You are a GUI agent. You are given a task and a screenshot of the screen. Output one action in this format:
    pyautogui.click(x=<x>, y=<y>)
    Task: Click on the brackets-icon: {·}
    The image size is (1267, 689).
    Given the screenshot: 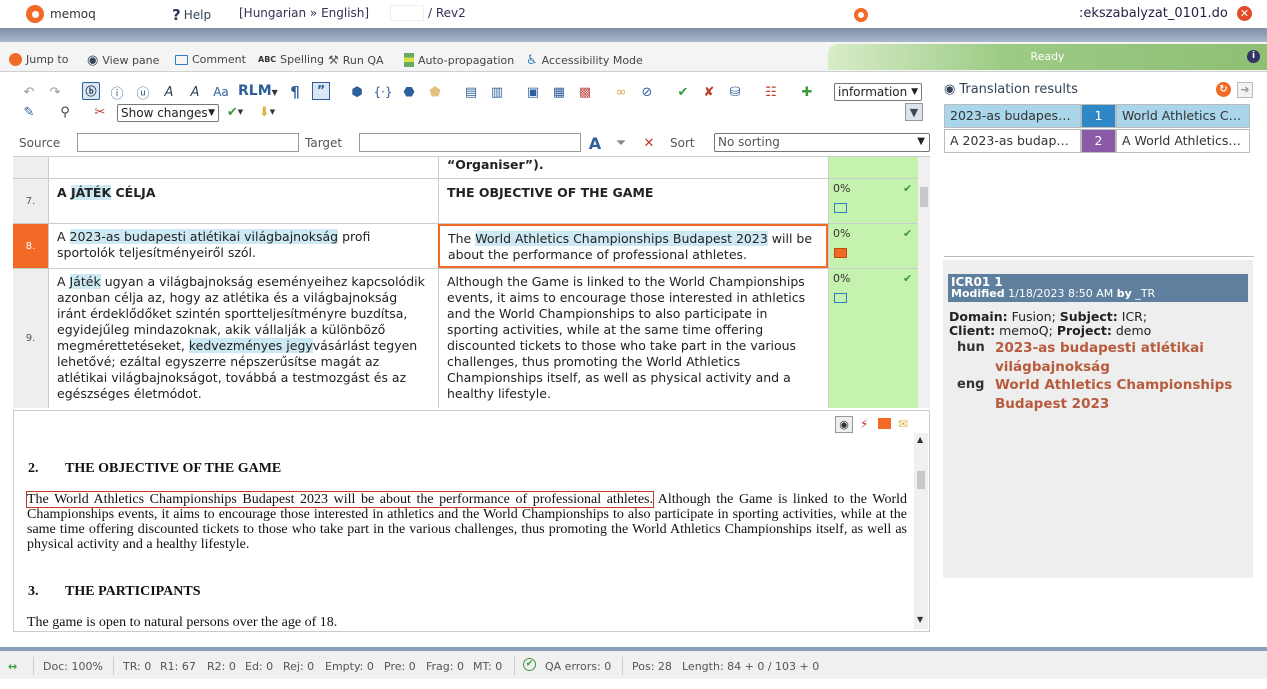 What is the action you would take?
    pyautogui.click(x=382, y=92)
    